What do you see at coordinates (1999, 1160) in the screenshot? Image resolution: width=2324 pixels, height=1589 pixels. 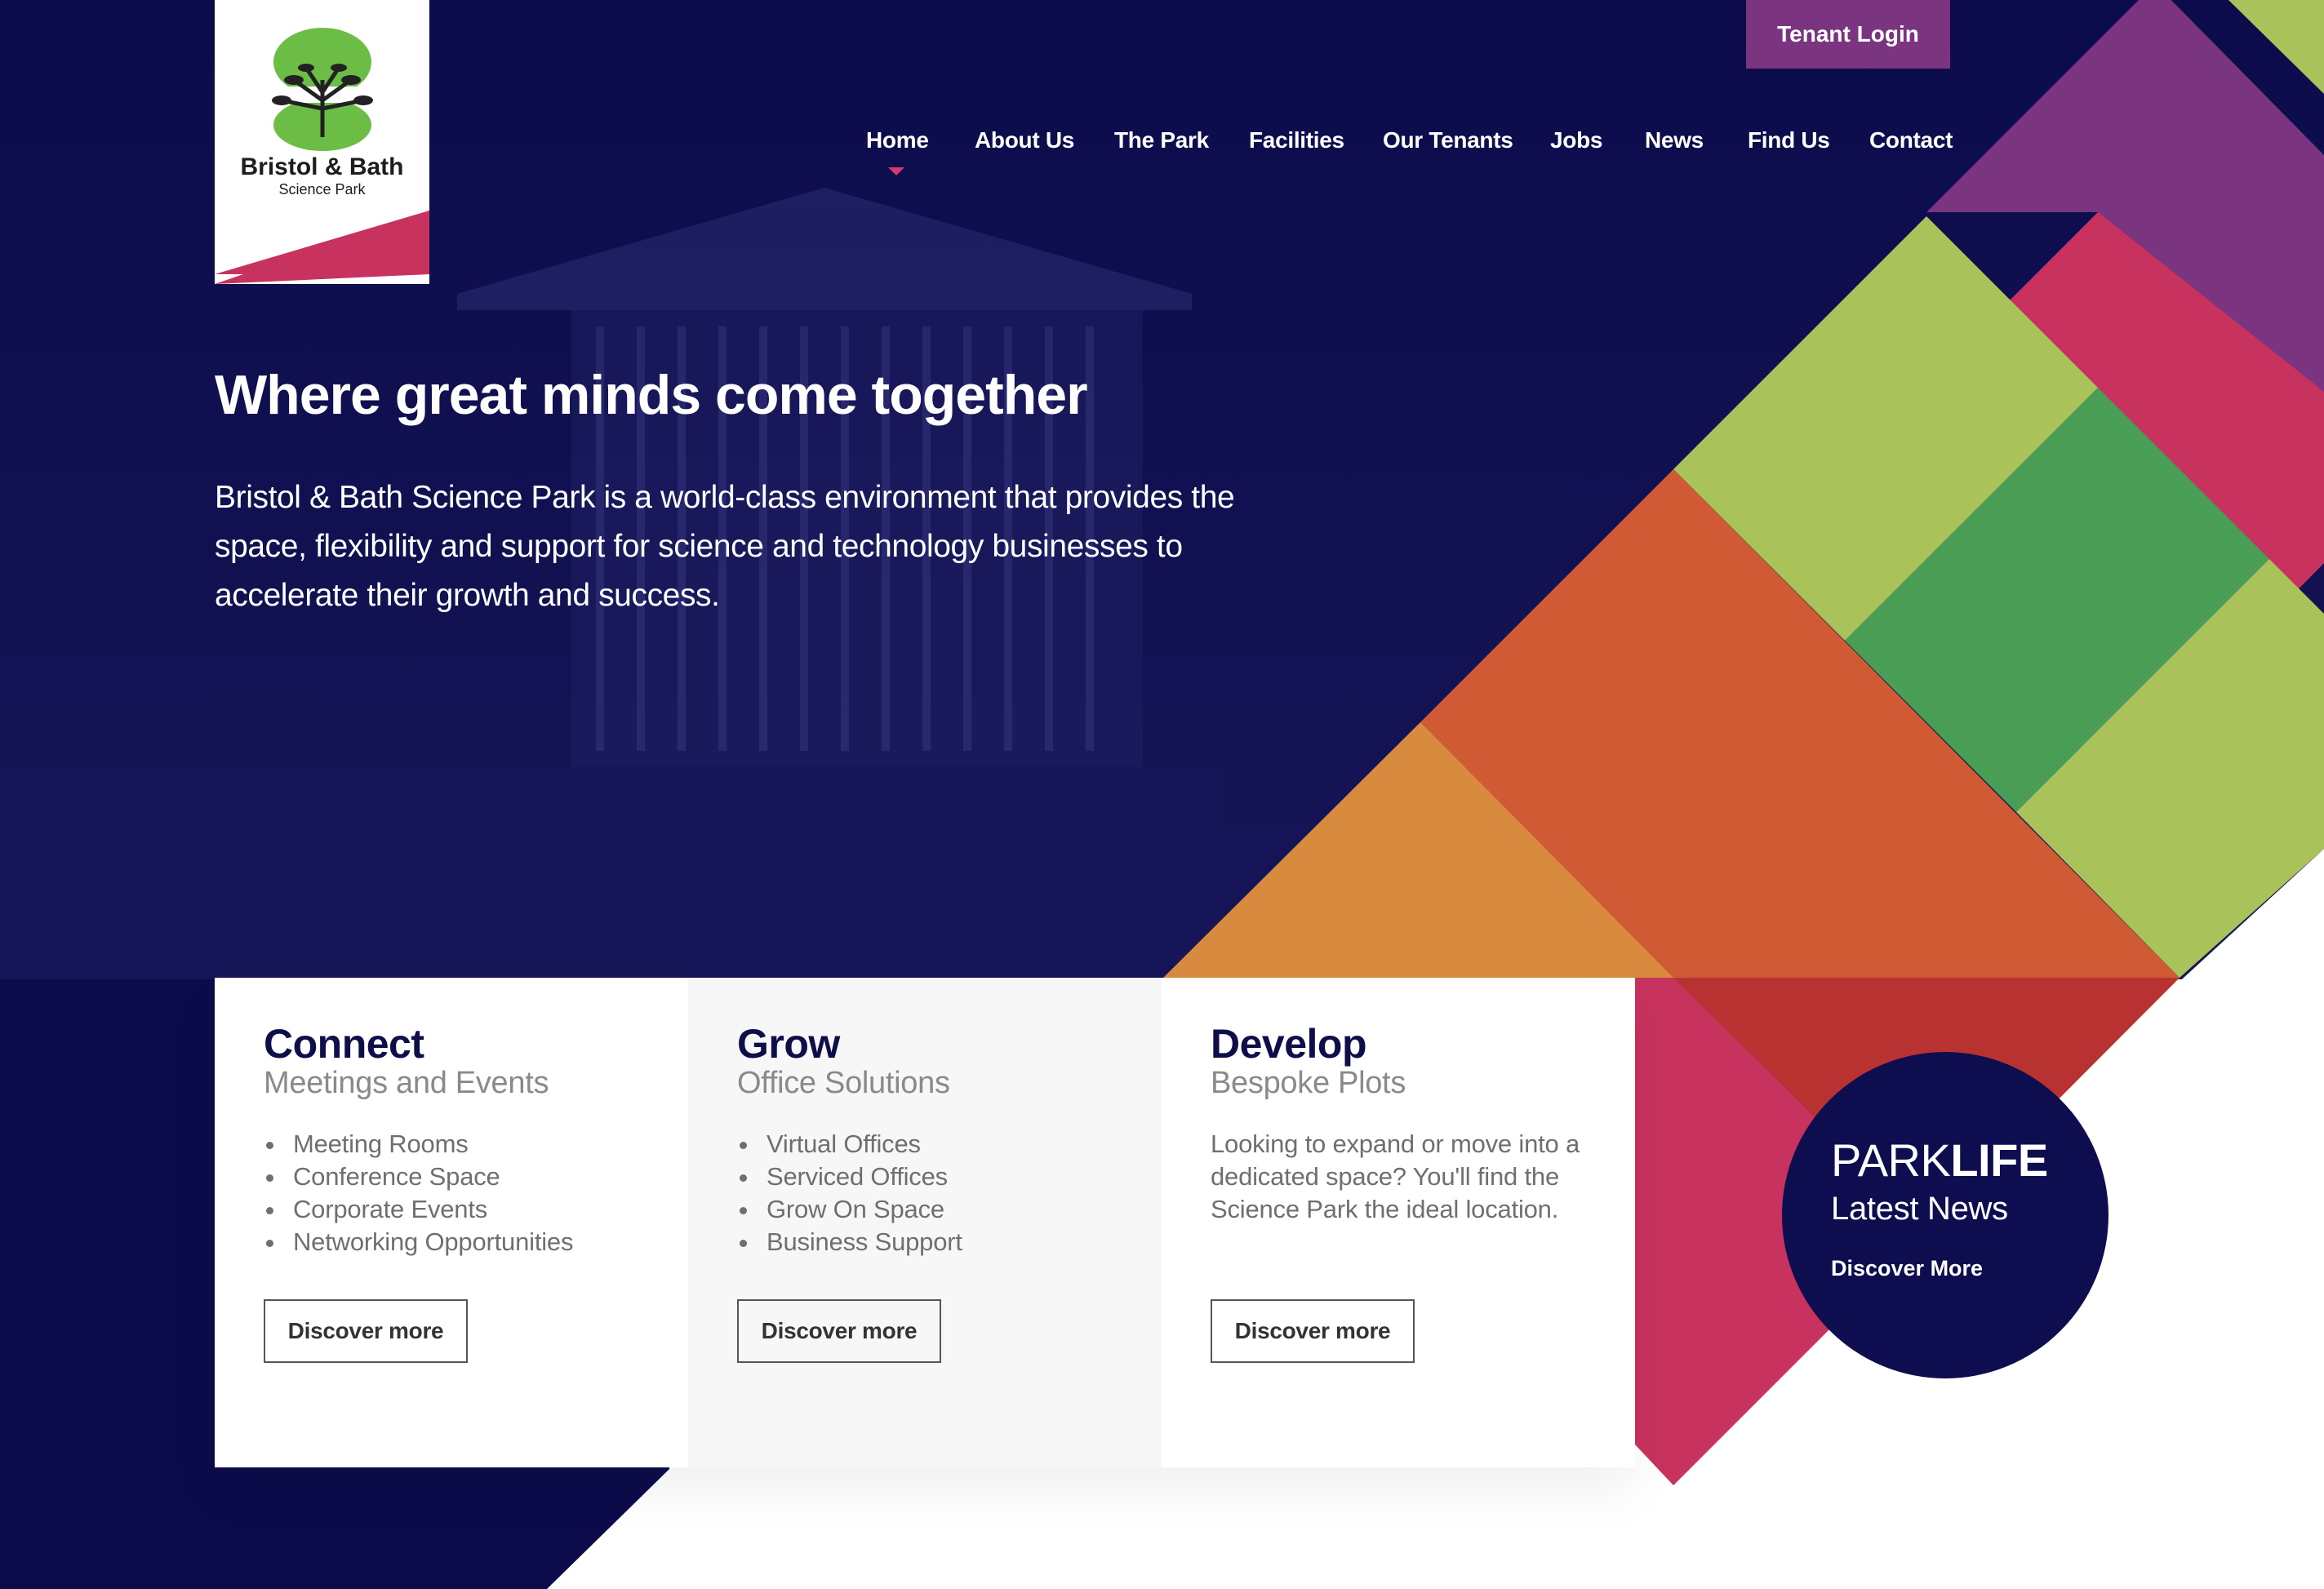 I see `parklife-title-bold: LIFE` at bounding box center [1999, 1160].